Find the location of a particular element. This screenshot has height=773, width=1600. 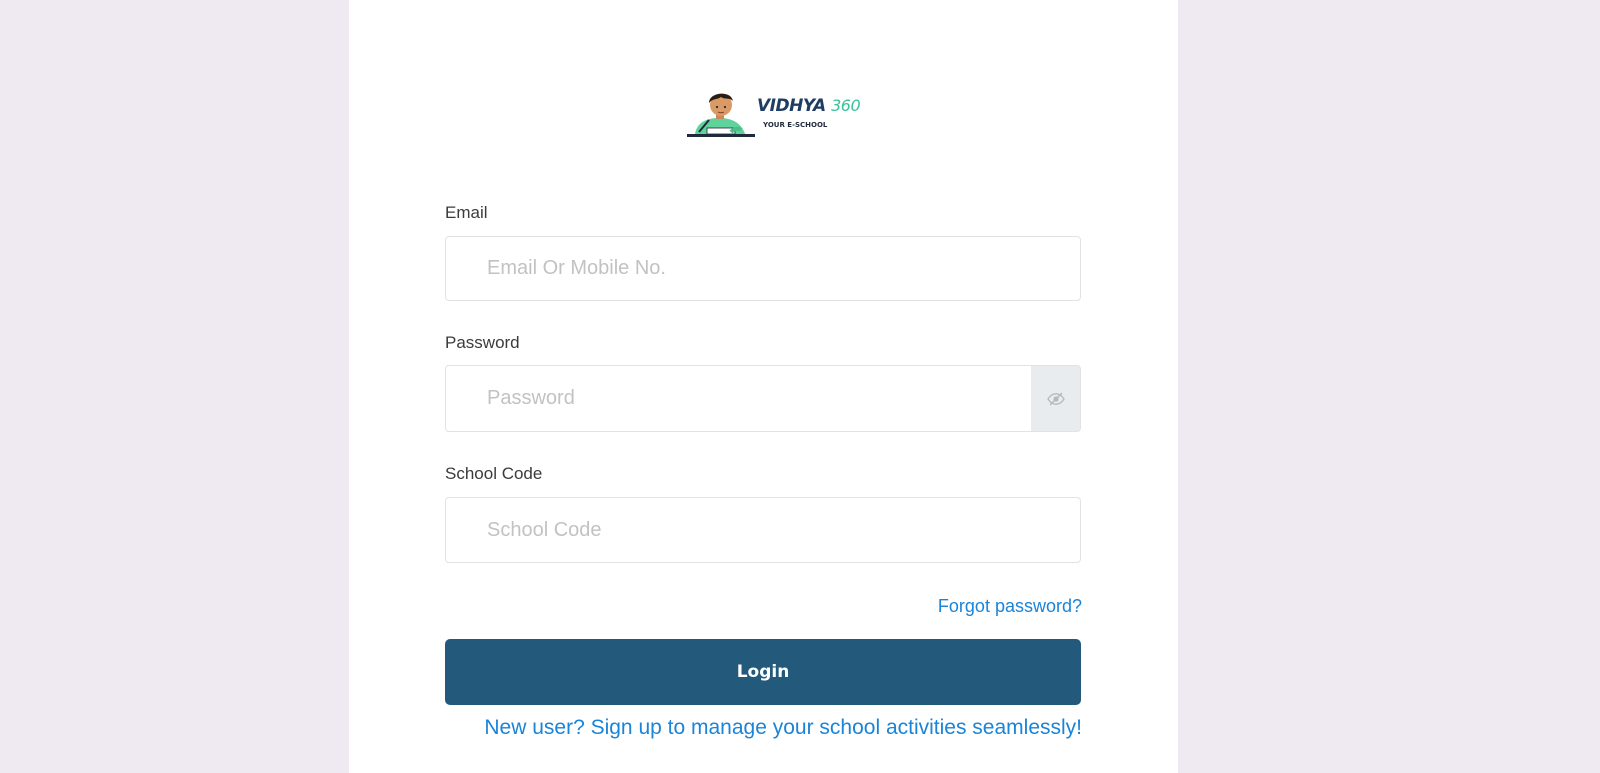

password-label: Password is located at coordinates (482, 342).